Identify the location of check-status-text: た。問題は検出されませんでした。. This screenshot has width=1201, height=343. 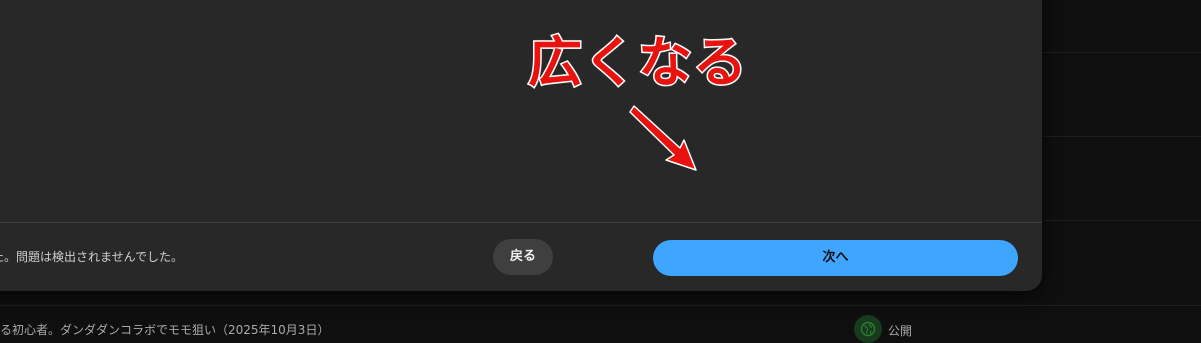
(92, 257).